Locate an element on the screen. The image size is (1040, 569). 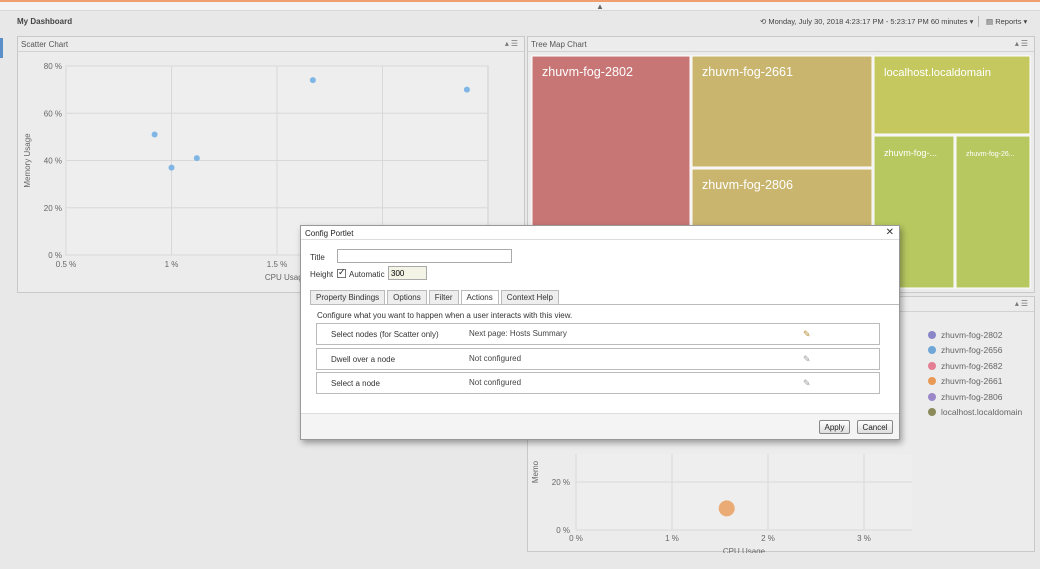
bubble-point is located at coordinates (726, 508).